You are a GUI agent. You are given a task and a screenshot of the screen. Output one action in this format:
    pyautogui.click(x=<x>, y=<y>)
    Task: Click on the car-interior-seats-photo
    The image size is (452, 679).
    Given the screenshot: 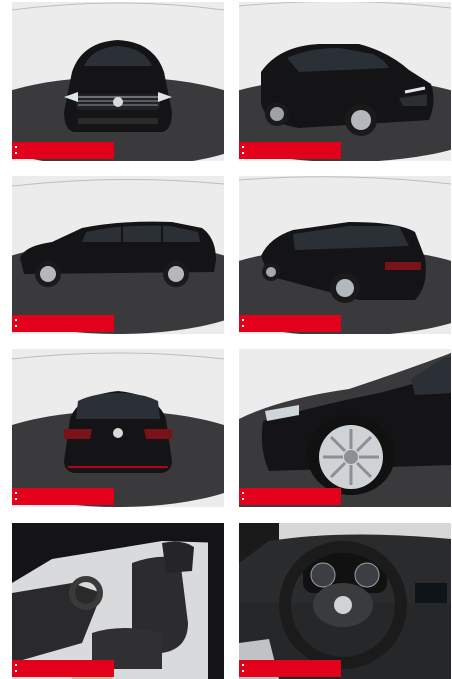 What is the action you would take?
    pyautogui.click(x=118, y=601)
    